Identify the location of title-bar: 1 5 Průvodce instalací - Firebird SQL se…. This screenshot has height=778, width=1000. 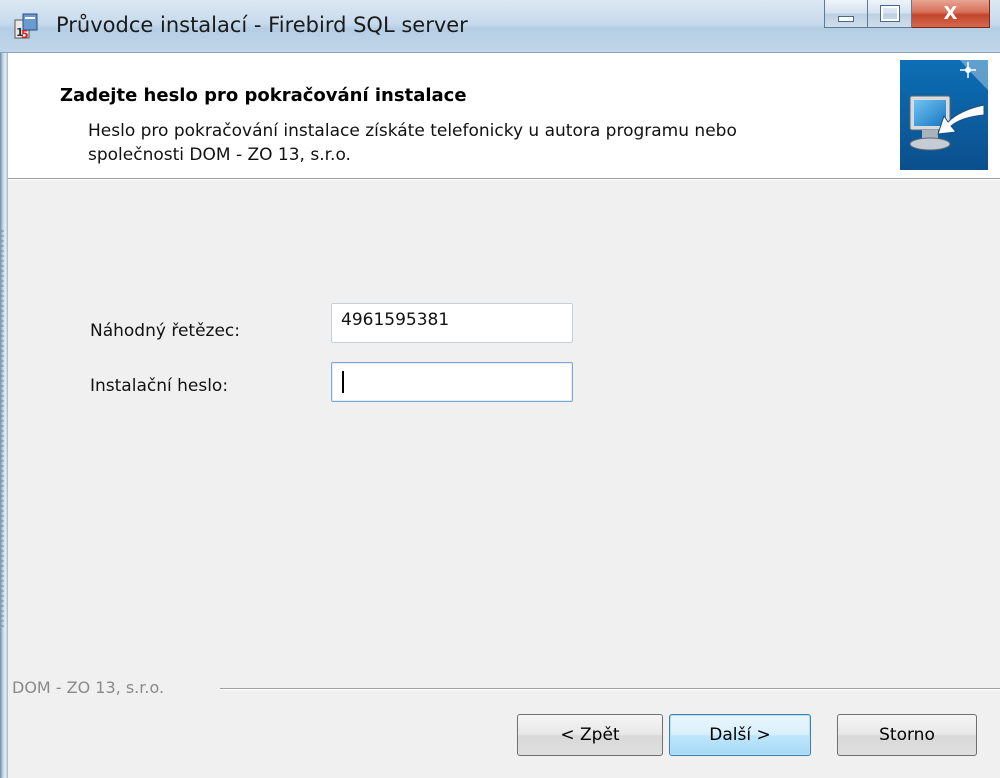
(500, 26).